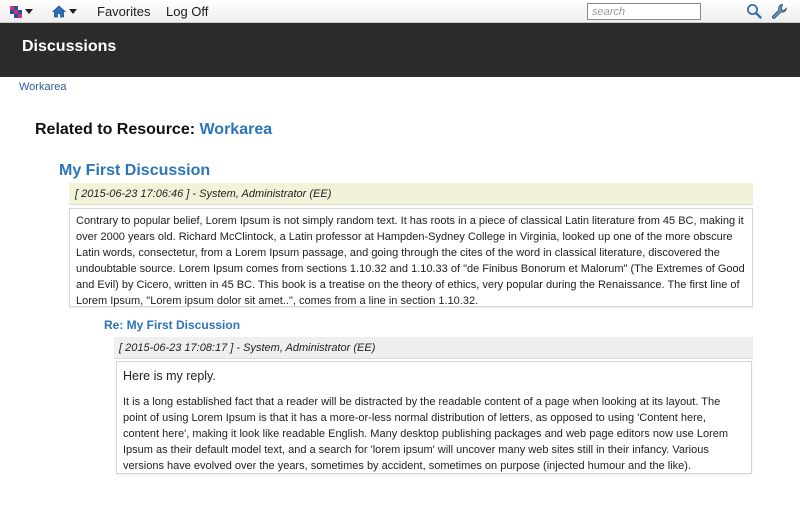 The width and height of the screenshot is (800, 510). I want to click on home-icon, so click(59, 11).